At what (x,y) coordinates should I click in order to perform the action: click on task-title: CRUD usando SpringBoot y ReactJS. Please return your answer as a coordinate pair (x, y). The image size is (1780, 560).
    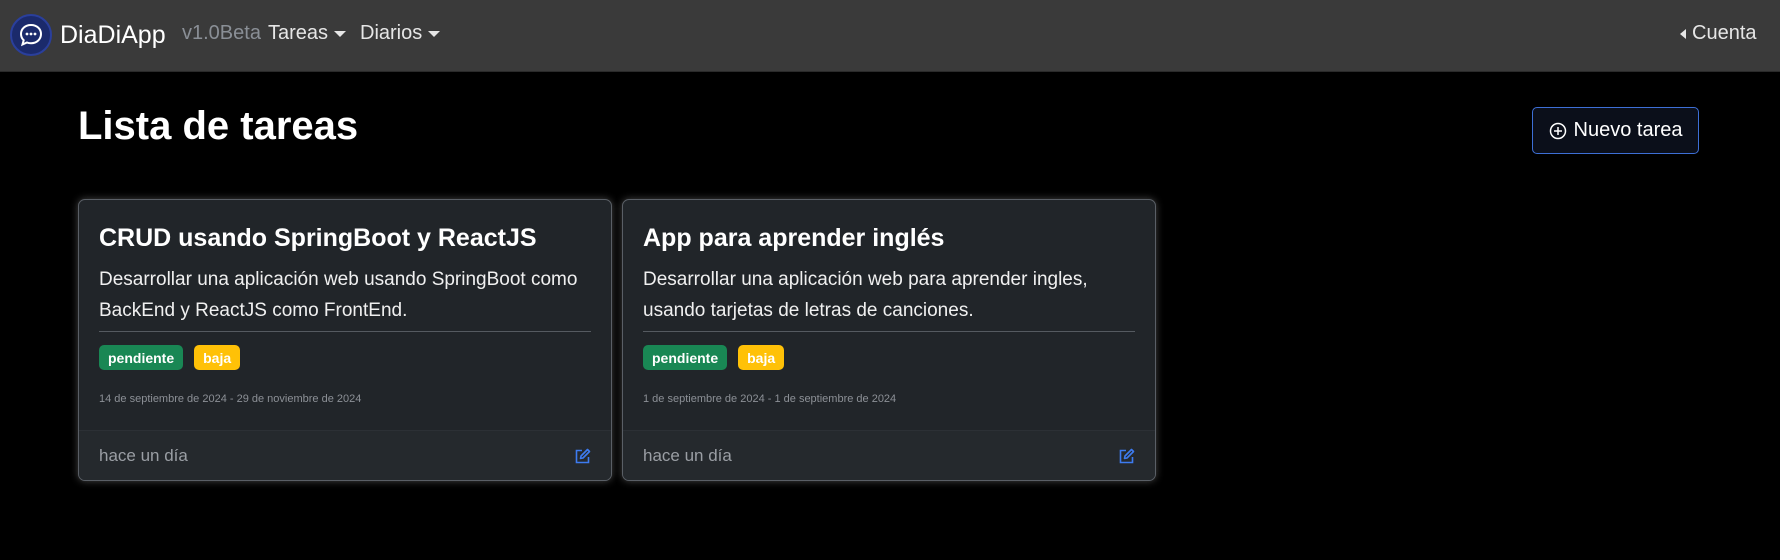
    Looking at the image, I should click on (318, 238).